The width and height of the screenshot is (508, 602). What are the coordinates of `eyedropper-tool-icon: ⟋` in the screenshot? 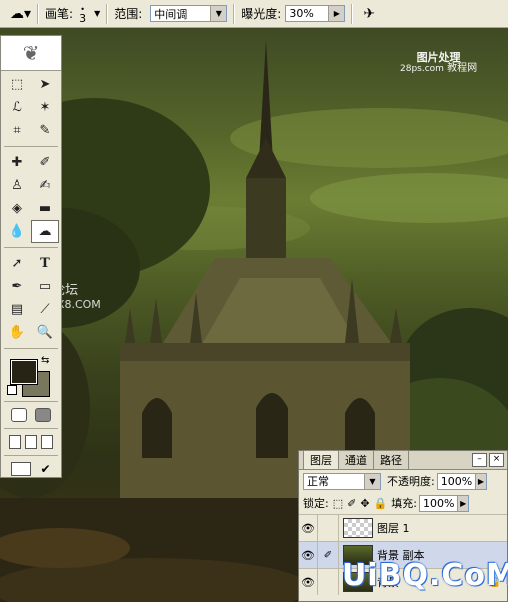 It's located at (45, 309).